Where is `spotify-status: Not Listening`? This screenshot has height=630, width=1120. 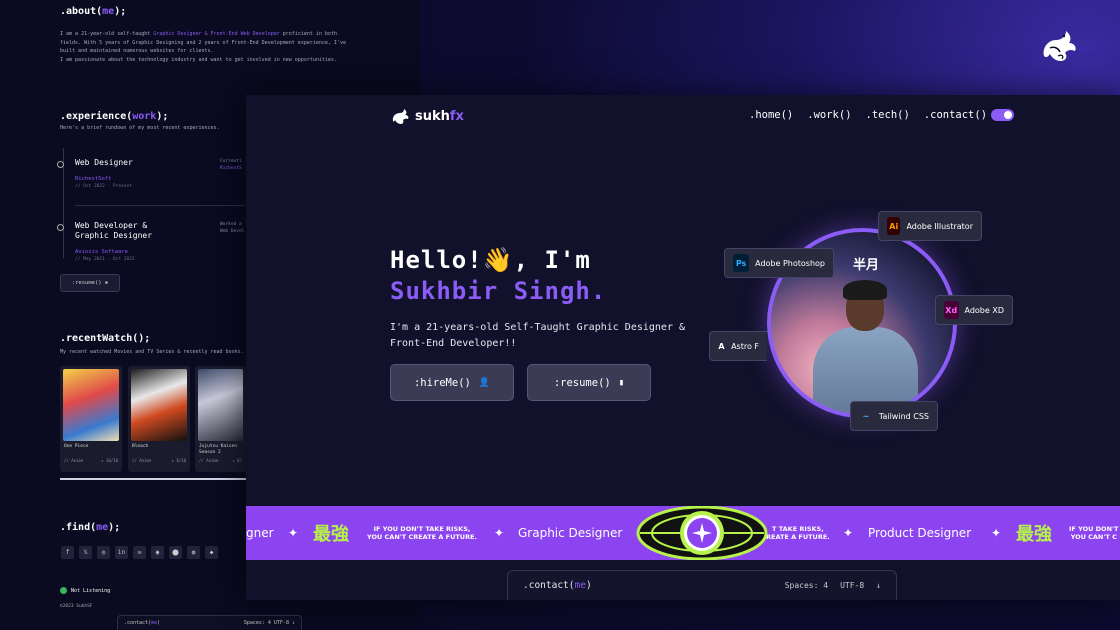 spotify-status: Not Listening is located at coordinates (85, 590).